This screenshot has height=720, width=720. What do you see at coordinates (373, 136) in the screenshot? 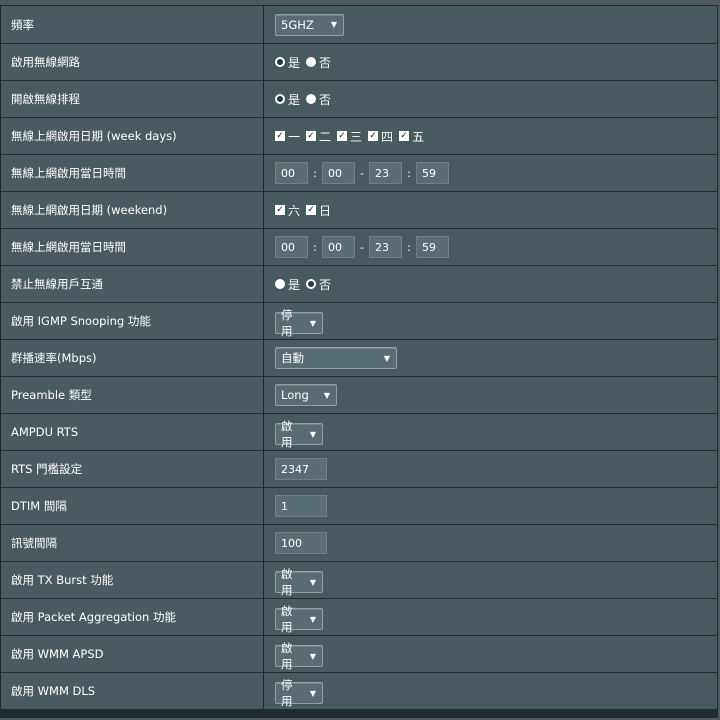
I see `weekday-thu-checkbox: ✓` at bounding box center [373, 136].